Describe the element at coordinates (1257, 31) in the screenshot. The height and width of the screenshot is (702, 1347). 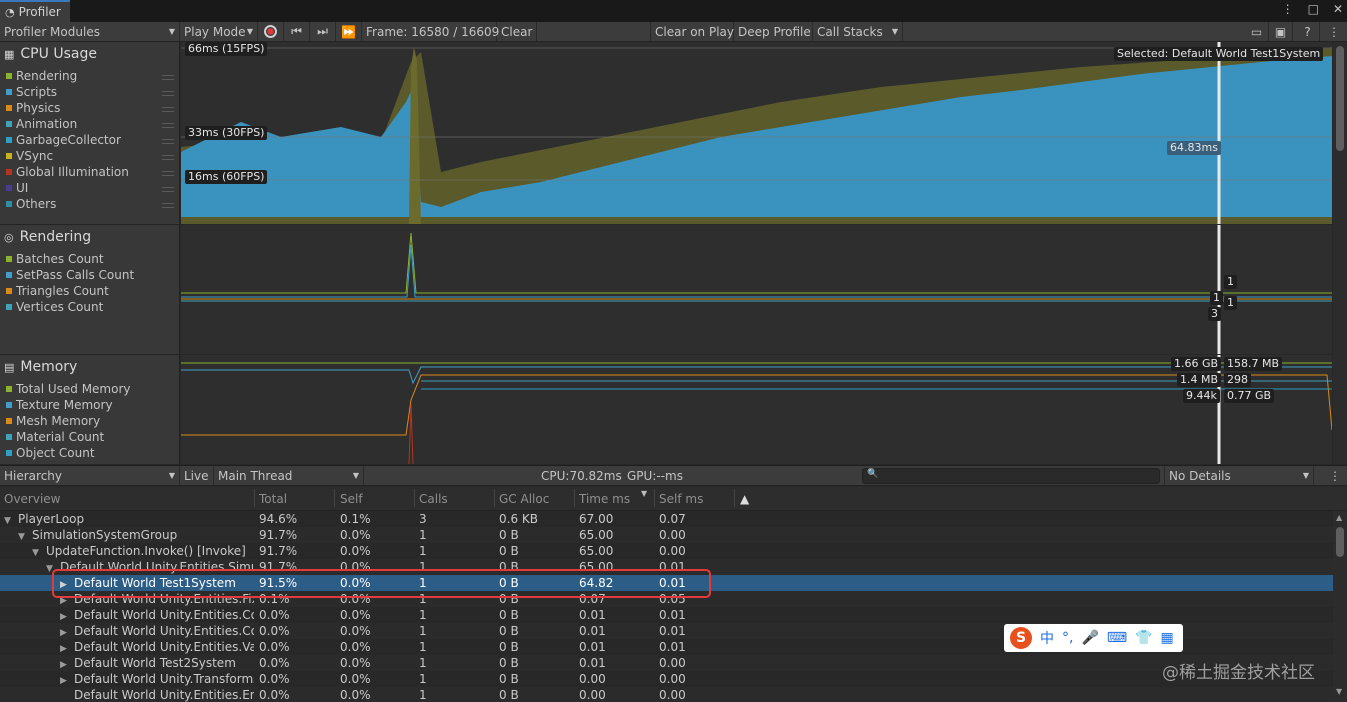
I see `load-button: ▭` at that location.